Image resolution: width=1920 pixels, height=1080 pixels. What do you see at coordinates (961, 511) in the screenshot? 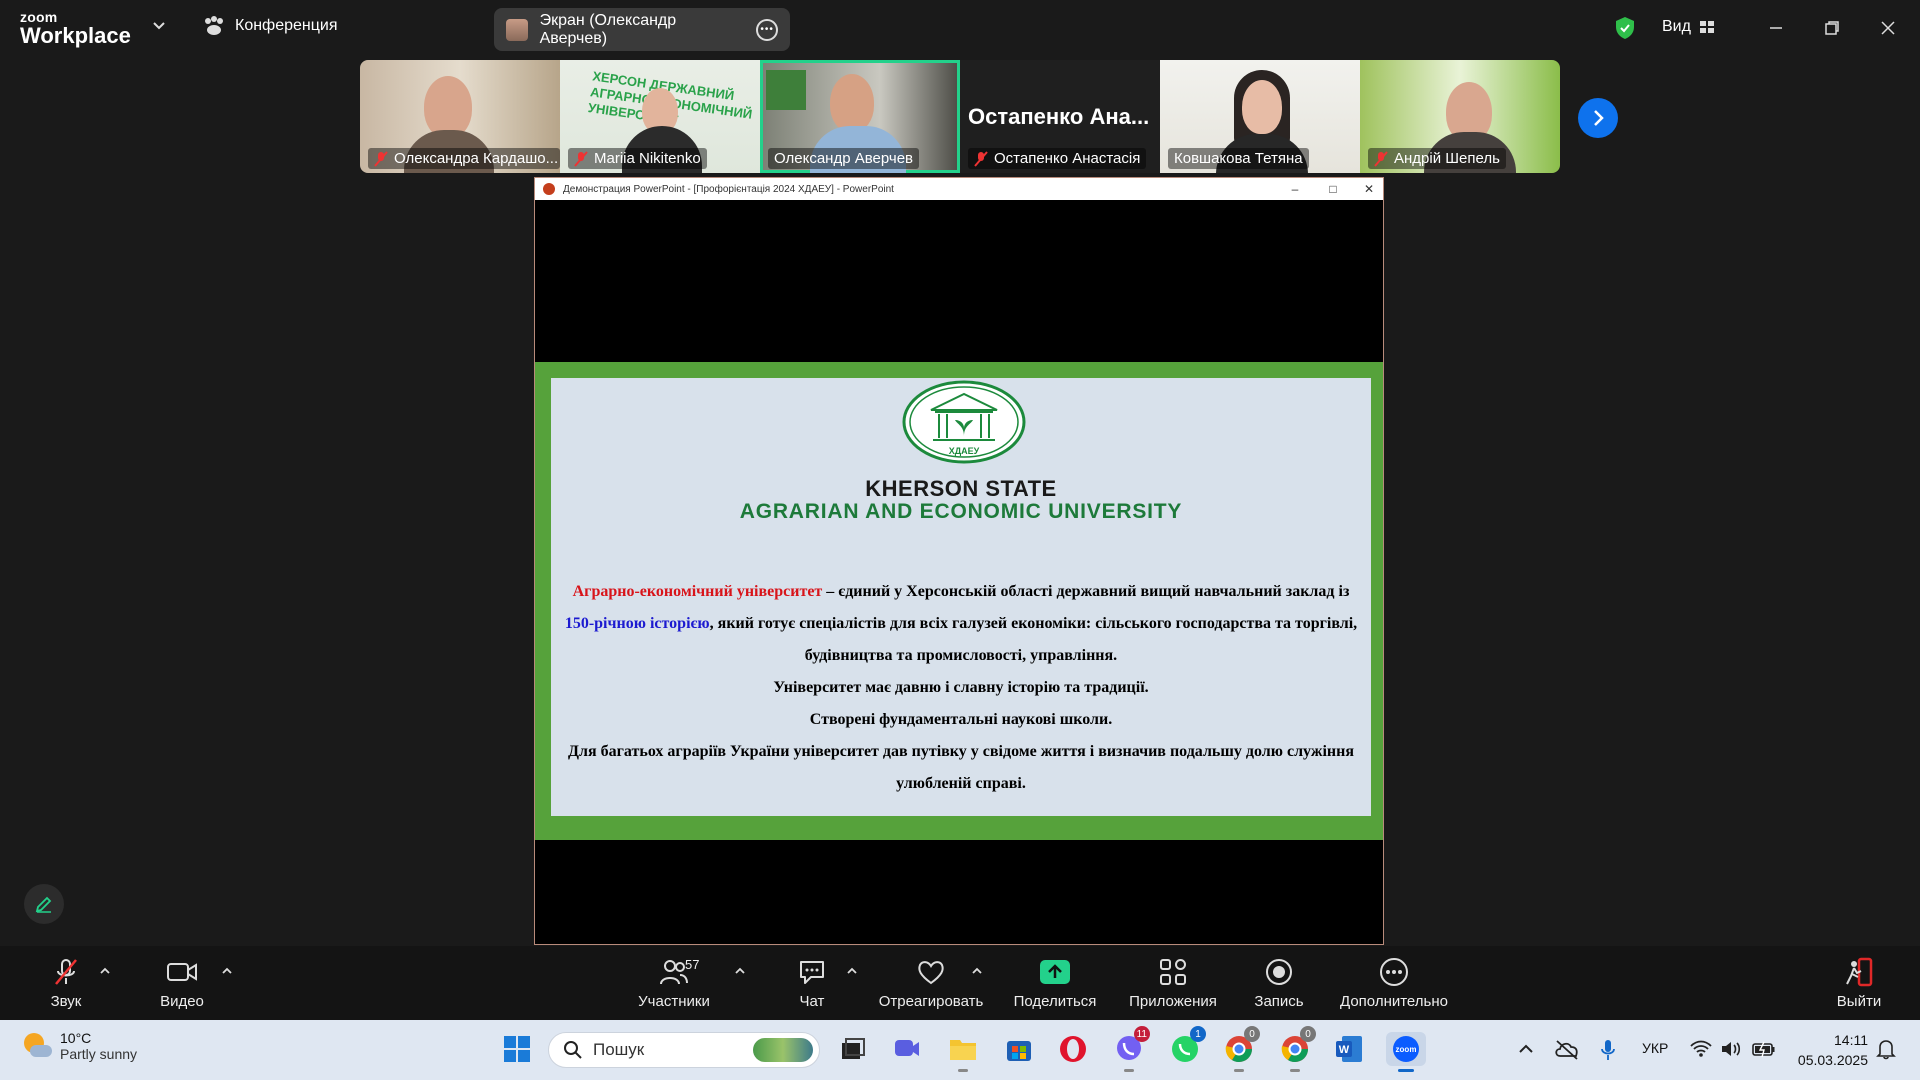
I see `slide-title-line2: AGRARIAN AND ECONOMIC UNIVERSITY` at bounding box center [961, 511].